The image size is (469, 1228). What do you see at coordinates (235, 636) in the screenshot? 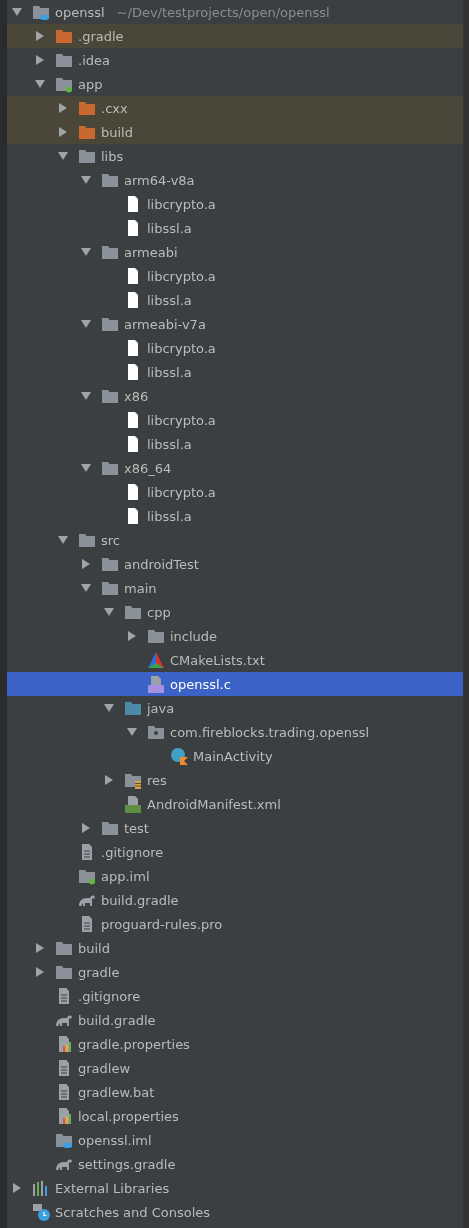
I see `tree-item: include` at bounding box center [235, 636].